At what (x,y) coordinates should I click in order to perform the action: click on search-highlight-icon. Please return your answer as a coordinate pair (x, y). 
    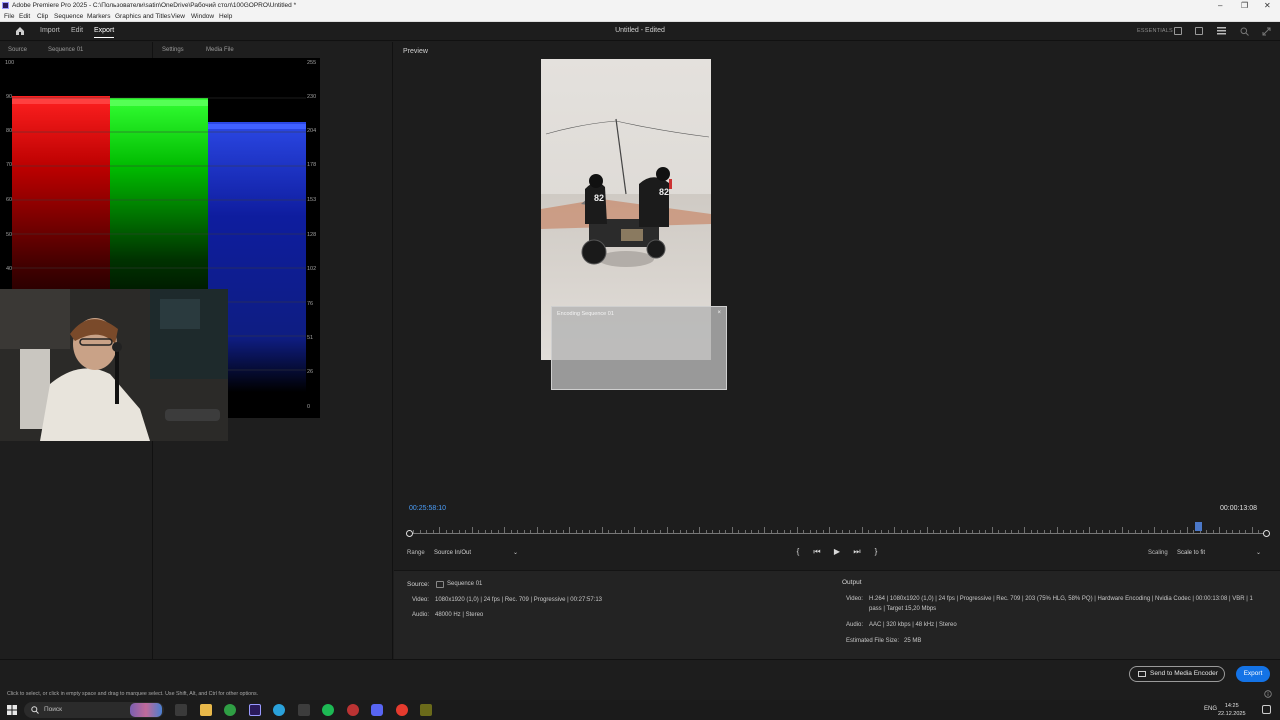
    Looking at the image, I should click on (146, 710).